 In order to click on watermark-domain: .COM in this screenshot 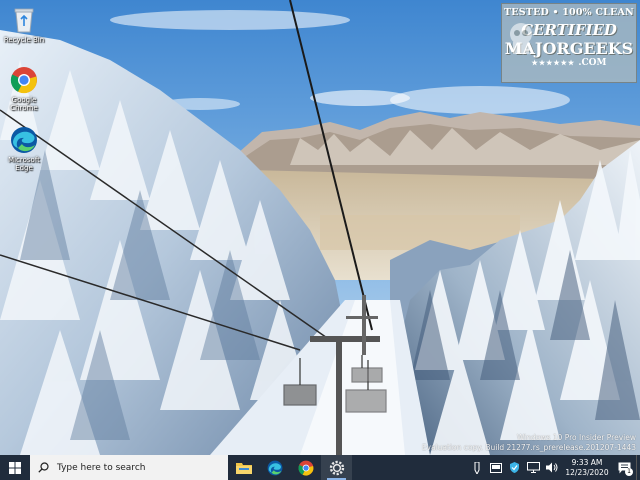, I will do `click(592, 63)`.